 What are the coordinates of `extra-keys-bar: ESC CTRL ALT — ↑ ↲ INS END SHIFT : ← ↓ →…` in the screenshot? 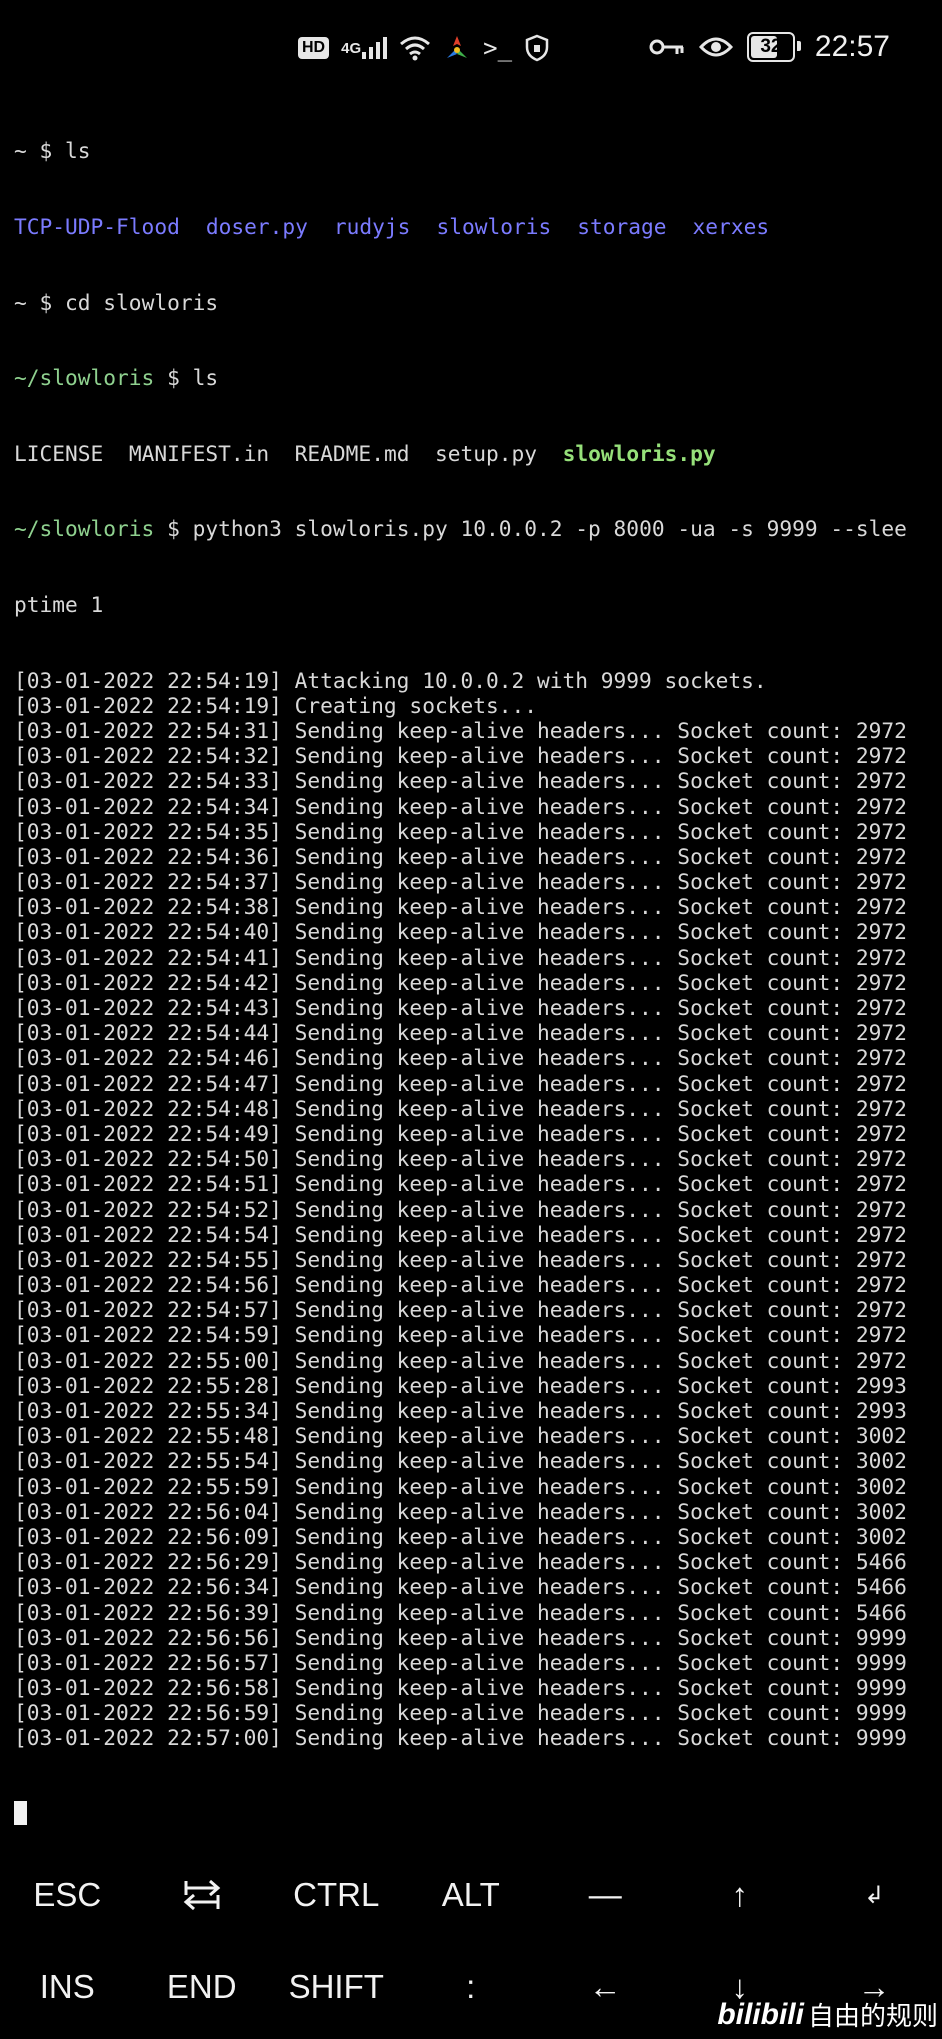 It's located at (471, 1949).